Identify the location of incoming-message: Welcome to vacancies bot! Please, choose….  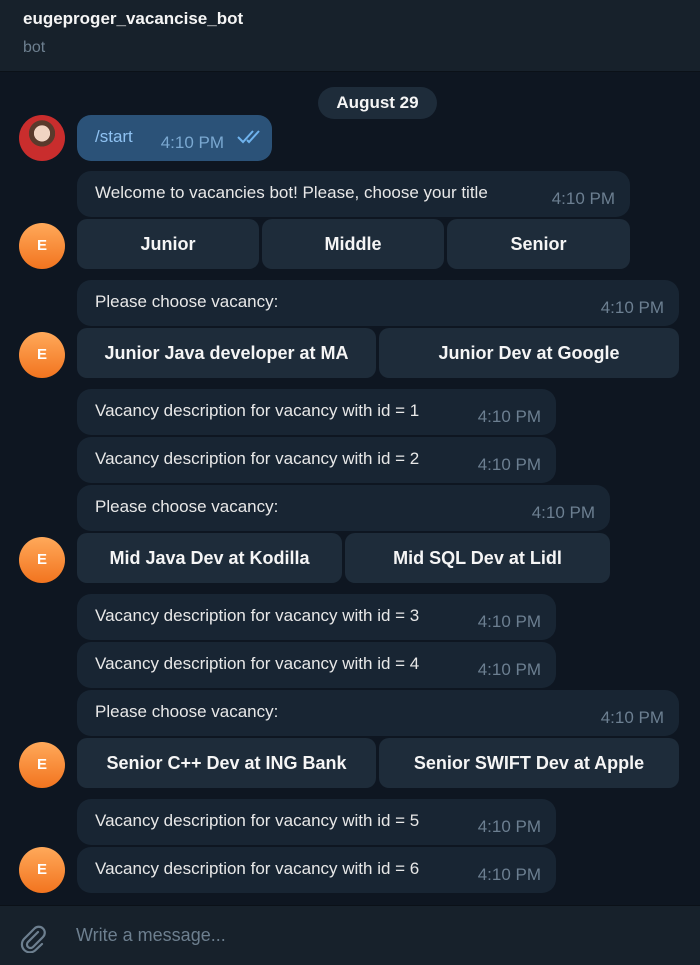
(353, 194).